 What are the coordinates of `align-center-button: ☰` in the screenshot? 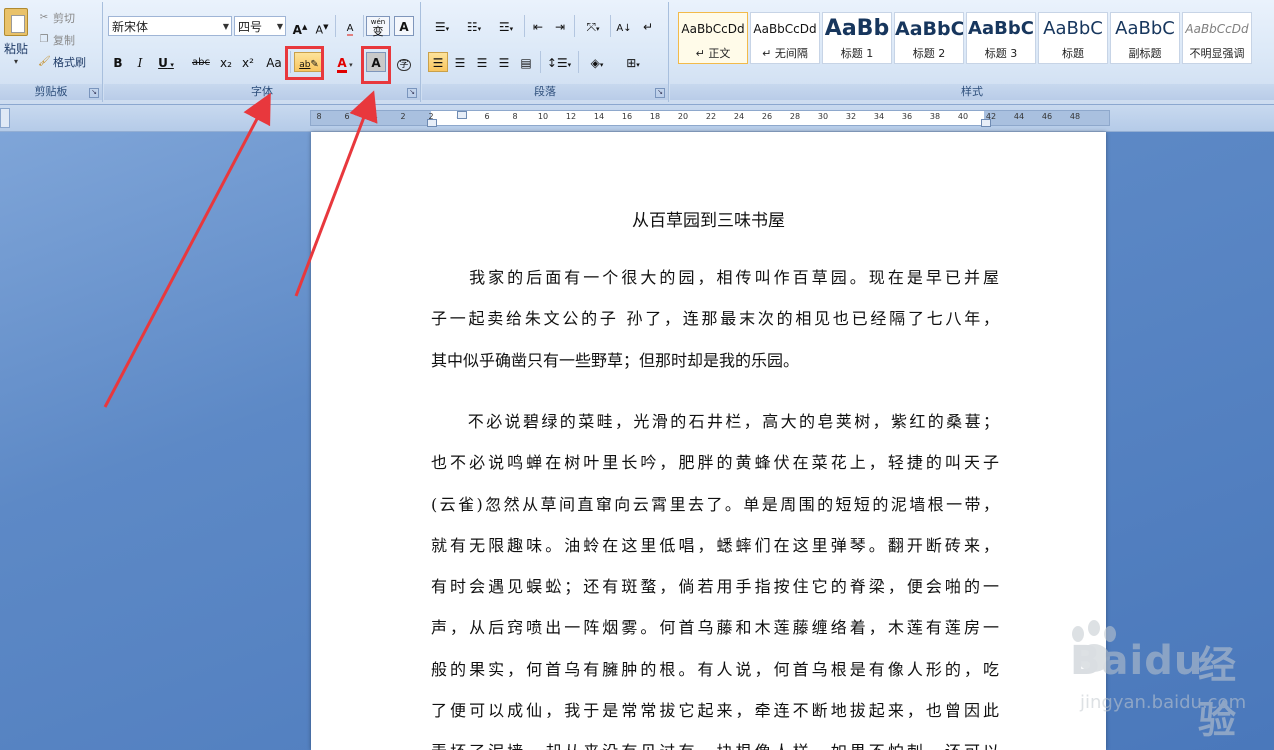 It's located at (460, 62).